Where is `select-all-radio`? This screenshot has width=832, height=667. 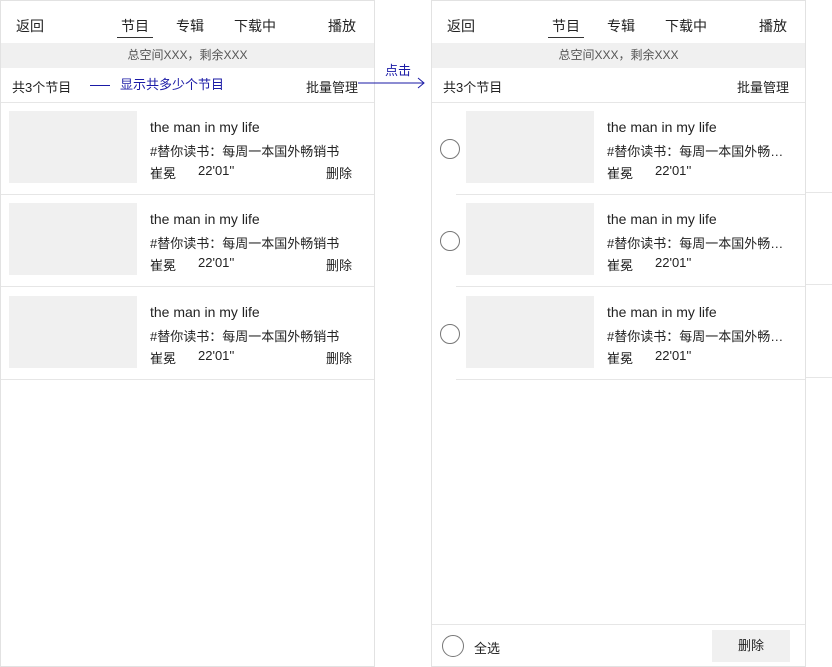
select-all-radio is located at coordinates (453, 646).